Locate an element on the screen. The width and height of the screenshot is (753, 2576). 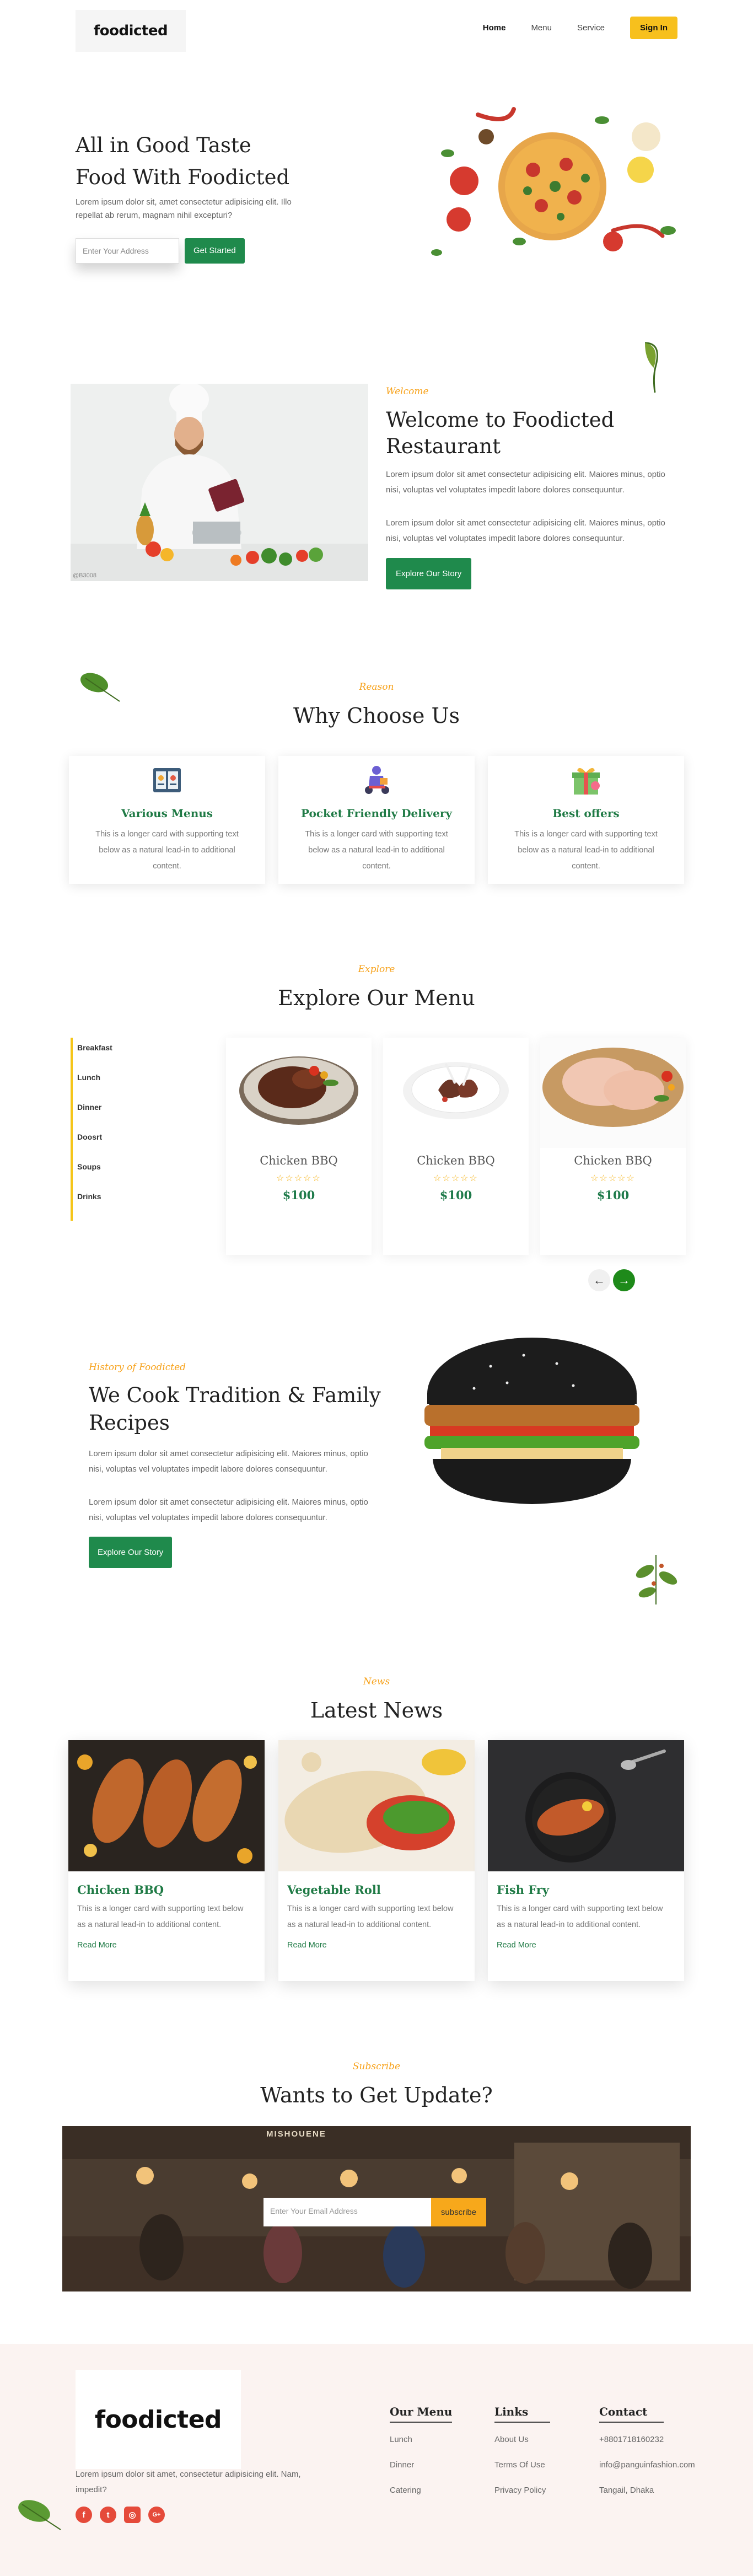
google-plus-icon: G+ is located at coordinates (156, 2515).